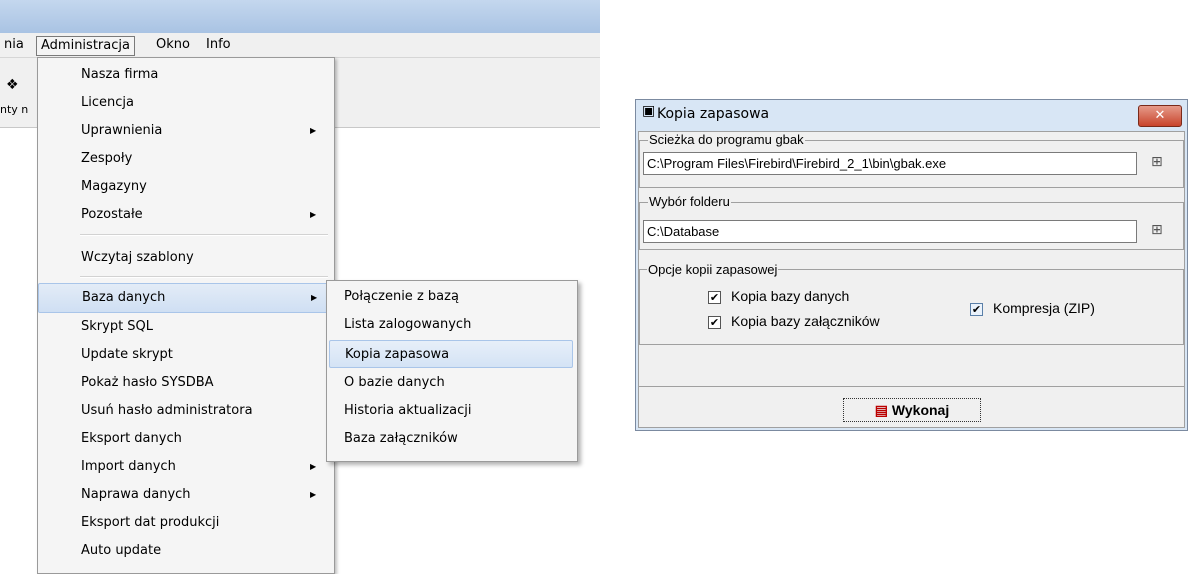  Describe the element at coordinates (714, 297) in the screenshot. I see `db-copy-checkbox: ✔` at that location.